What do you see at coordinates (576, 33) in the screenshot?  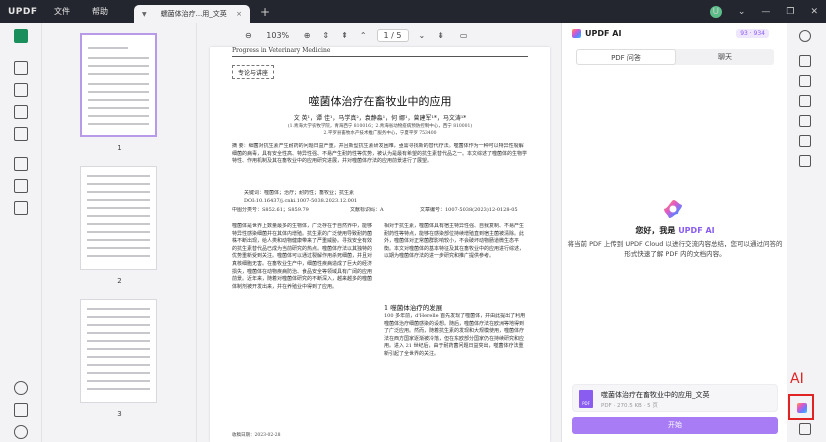 I see `updf-ai-icon` at bounding box center [576, 33].